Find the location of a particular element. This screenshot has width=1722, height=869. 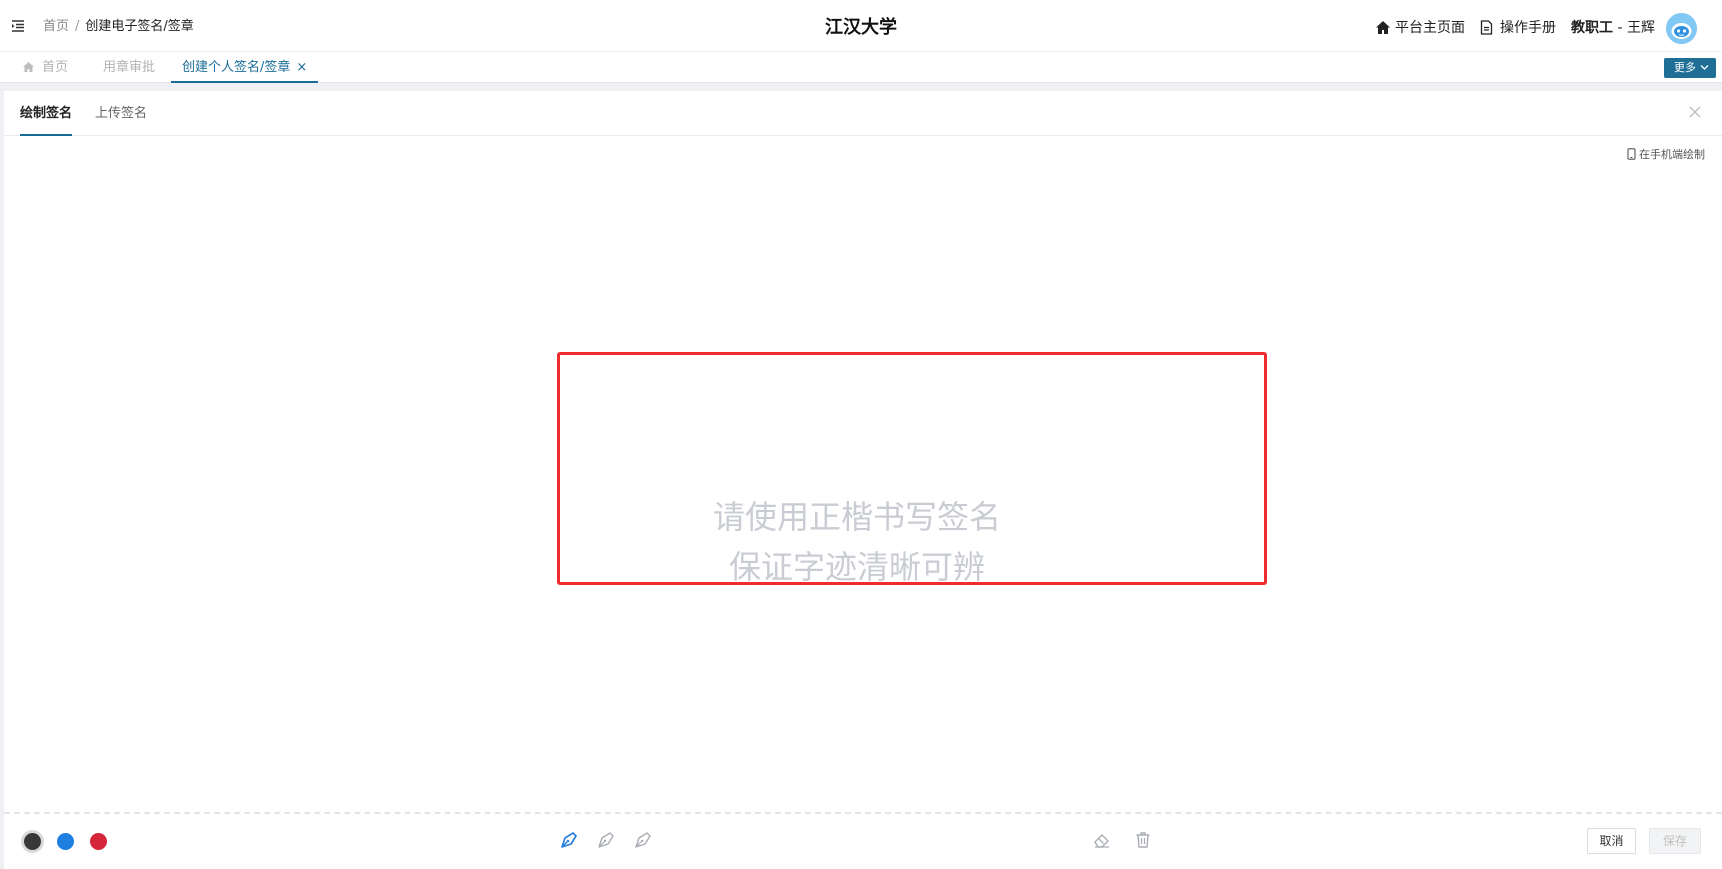

tab-create-signature-label: 创建个人签名/签章 is located at coordinates (236, 67).